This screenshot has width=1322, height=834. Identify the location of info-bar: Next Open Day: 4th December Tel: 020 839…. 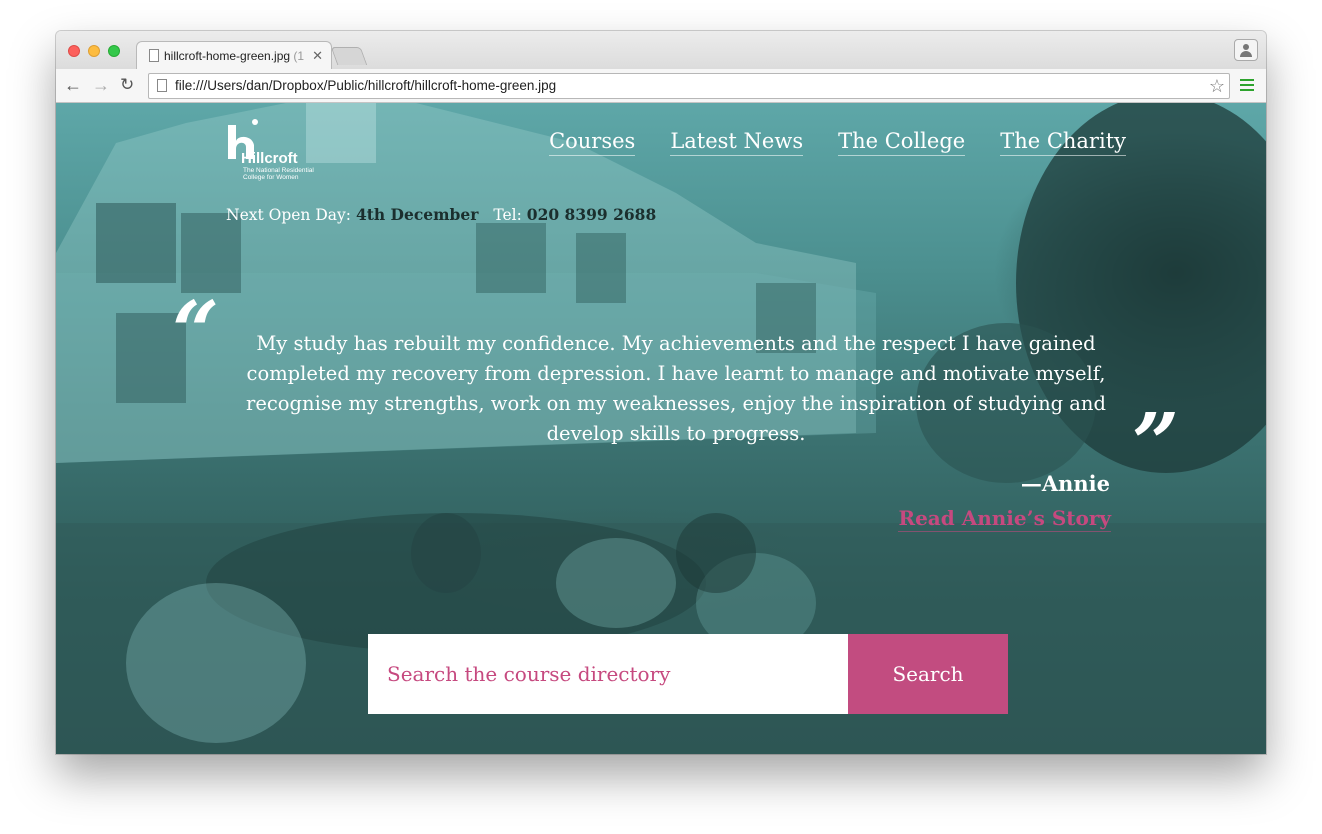
(441, 214).